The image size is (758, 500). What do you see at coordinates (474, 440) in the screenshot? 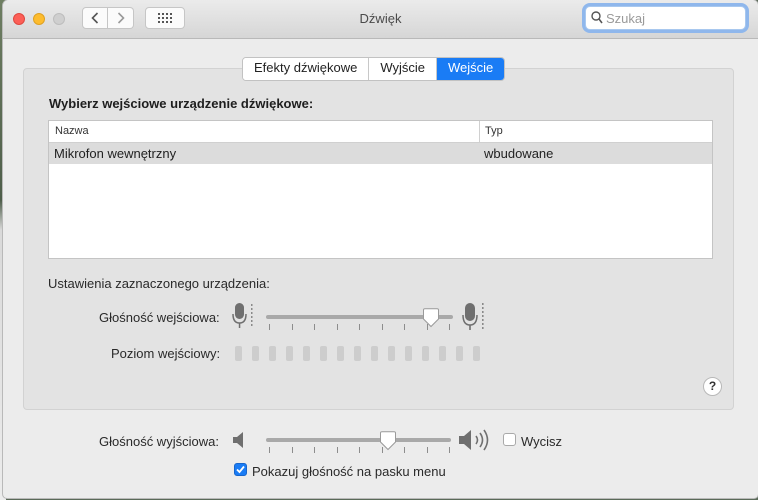
I see `speaker-high-icon` at bounding box center [474, 440].